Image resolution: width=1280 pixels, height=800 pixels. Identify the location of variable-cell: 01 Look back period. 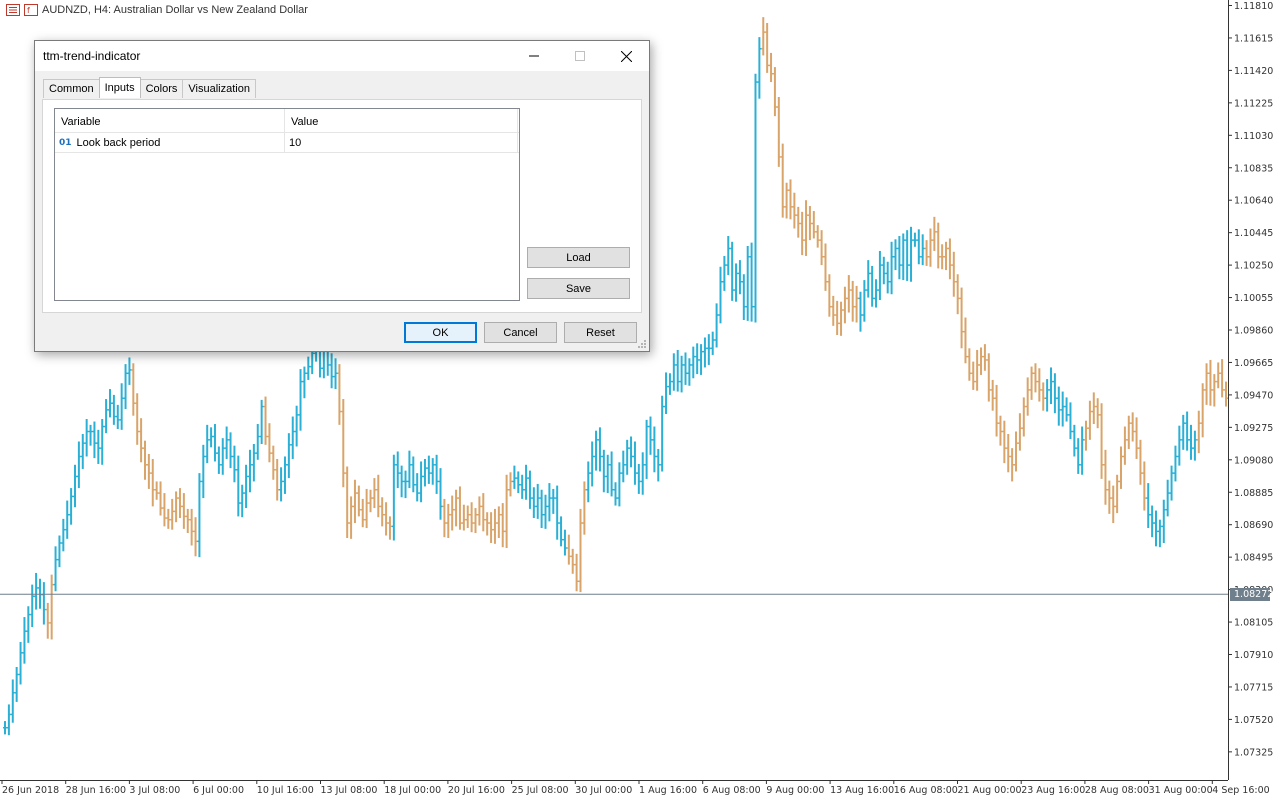
(170, 142).